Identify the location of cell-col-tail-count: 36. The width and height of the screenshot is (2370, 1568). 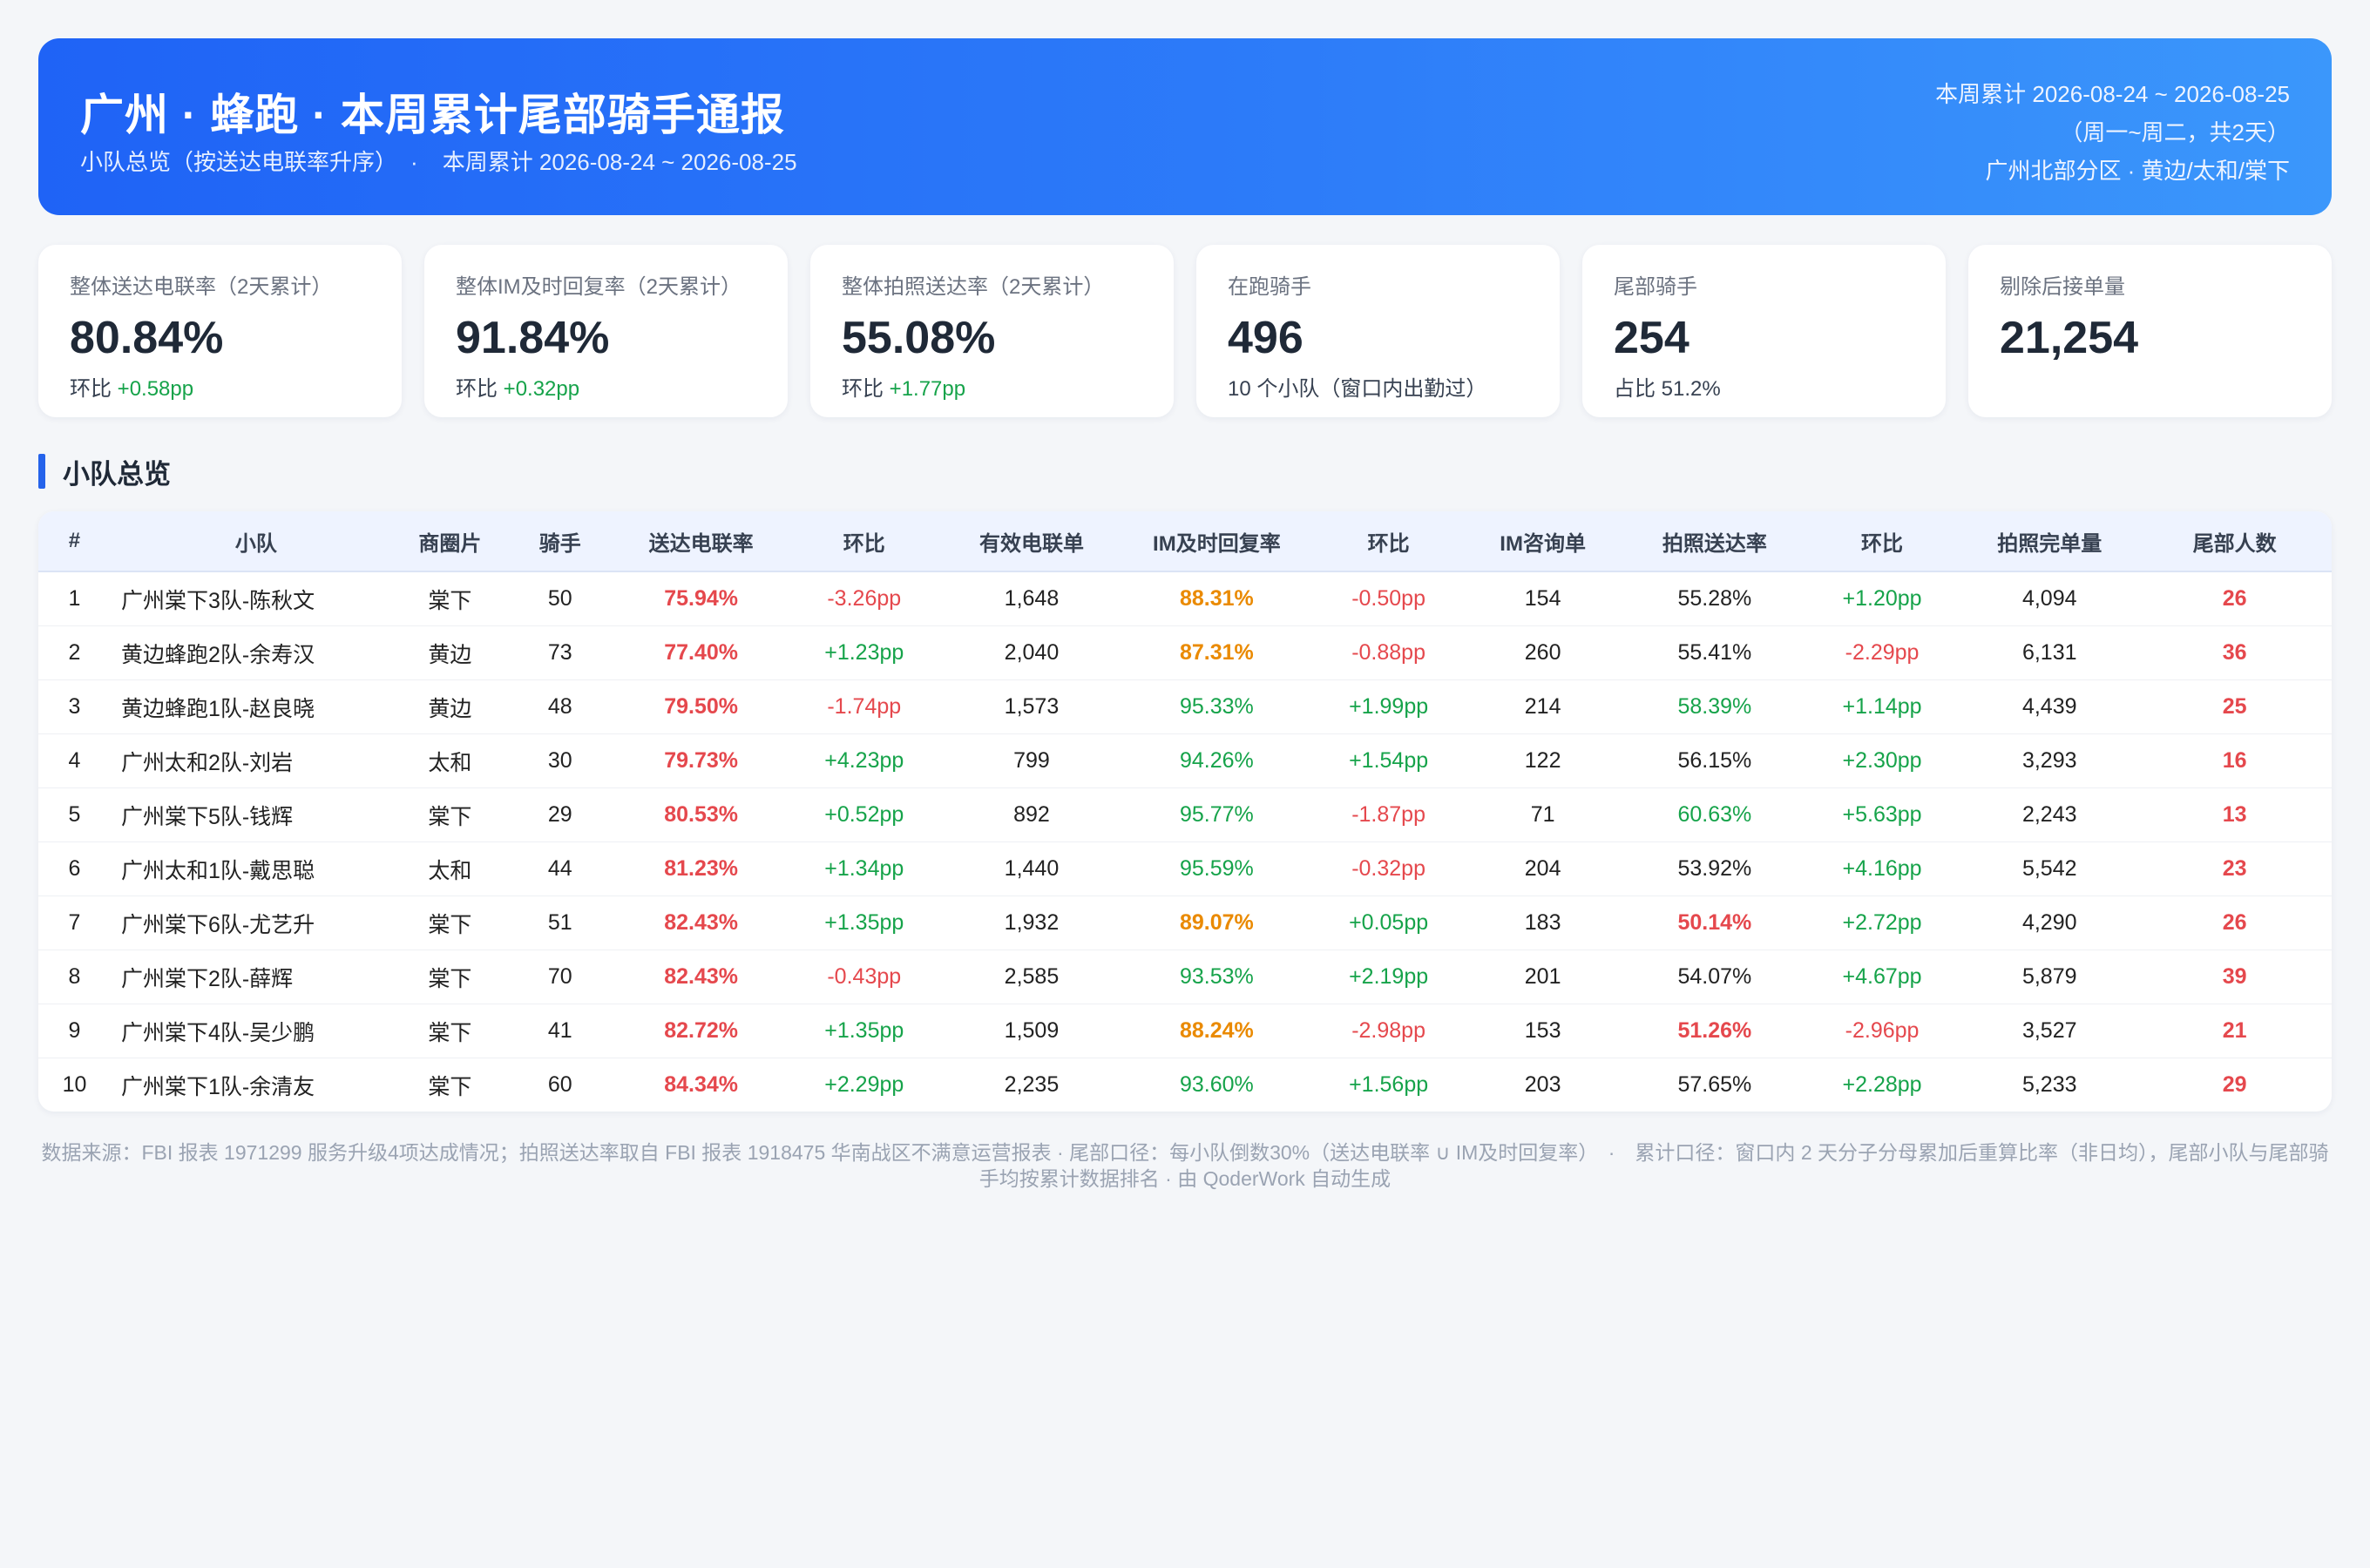
(2234, 652).